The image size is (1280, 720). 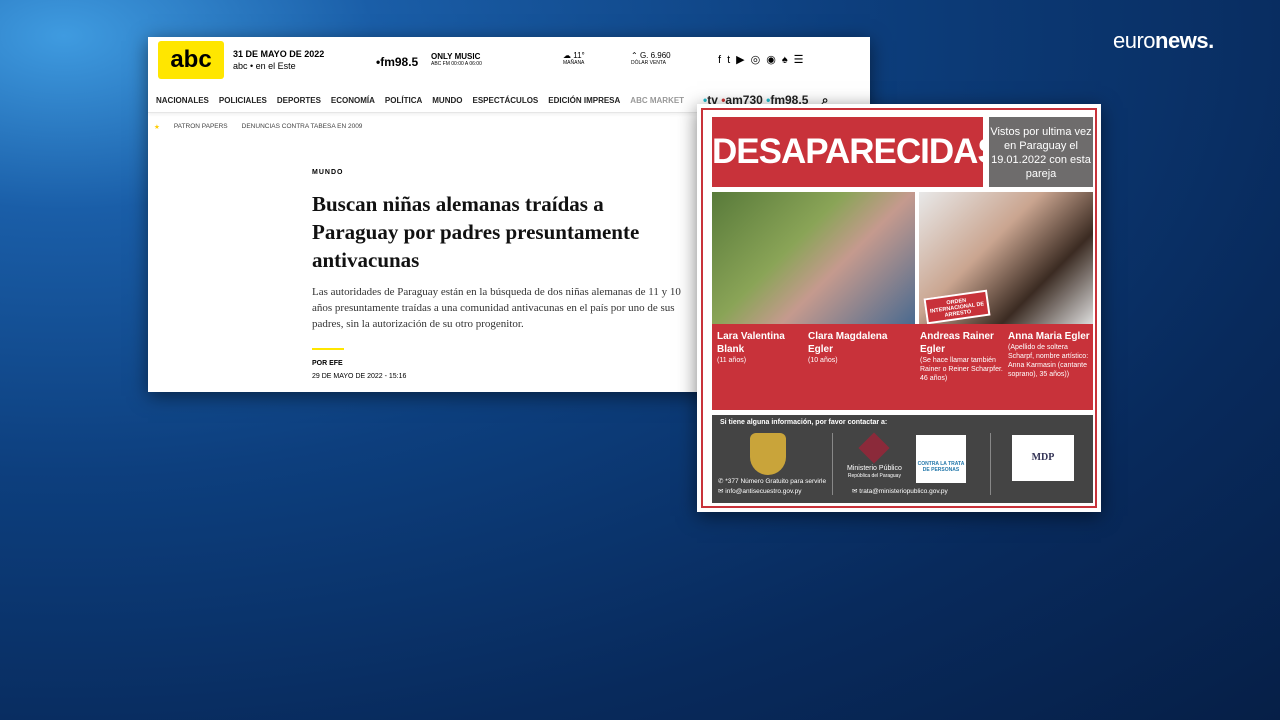 What do you see at coordinates (1163, 40) in the screenshot?
I see `euronews-logo: euronews.` at bounding box center [1163, 40].